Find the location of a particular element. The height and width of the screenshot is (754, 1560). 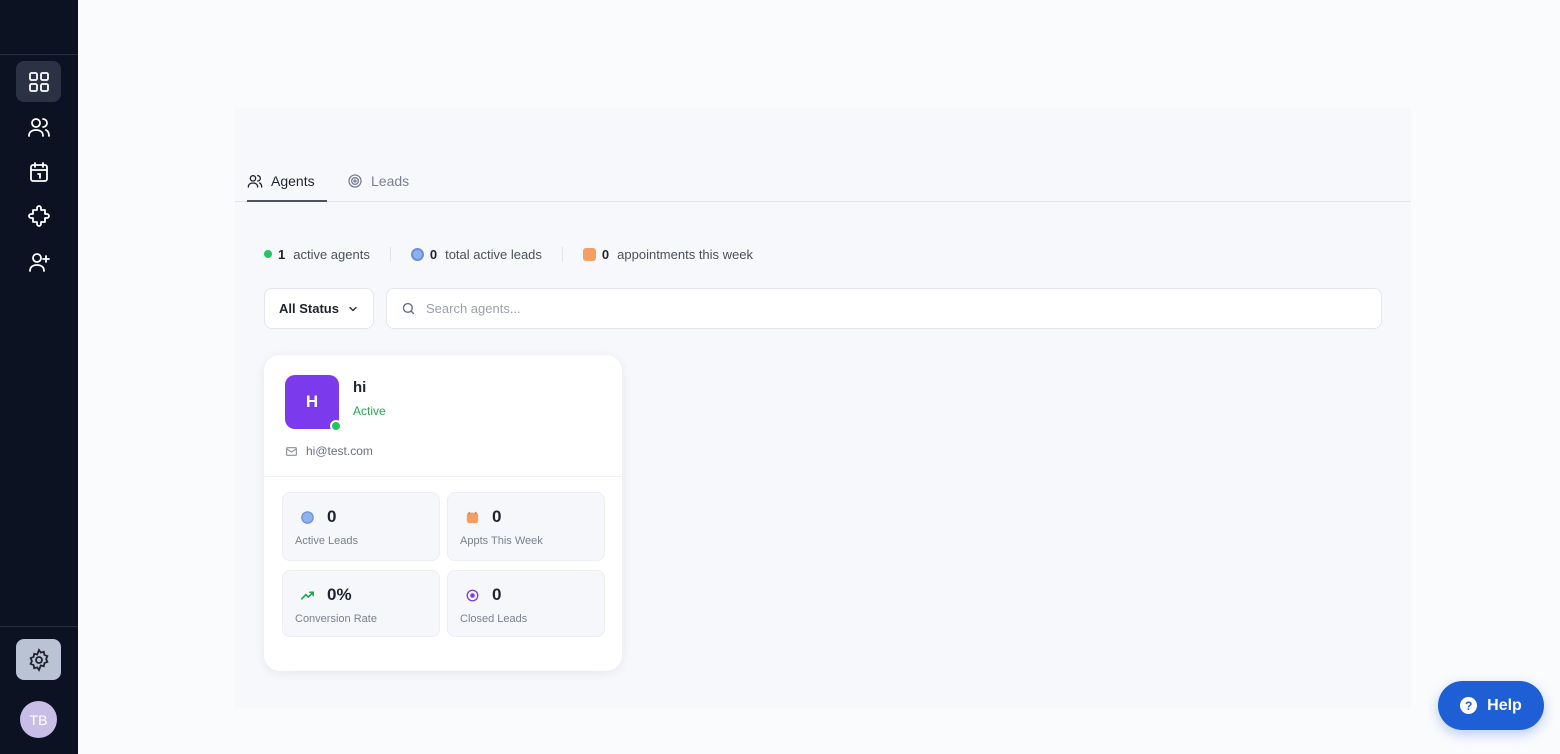

stat-active-agents: 1 active agents is located at coordinates (327, 254).